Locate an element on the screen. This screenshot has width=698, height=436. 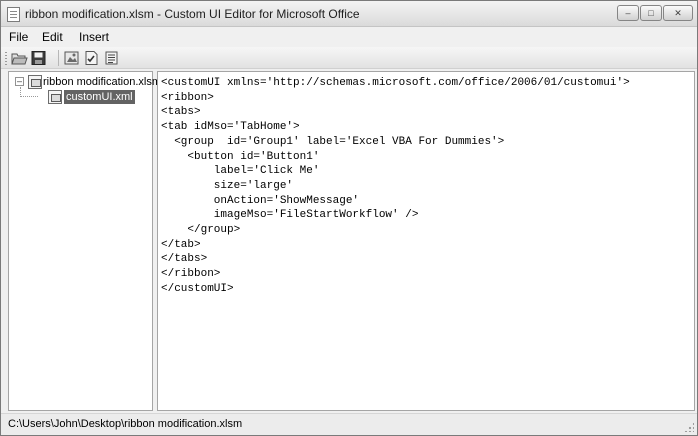
tree-connector is located at coordinates (29, 96).